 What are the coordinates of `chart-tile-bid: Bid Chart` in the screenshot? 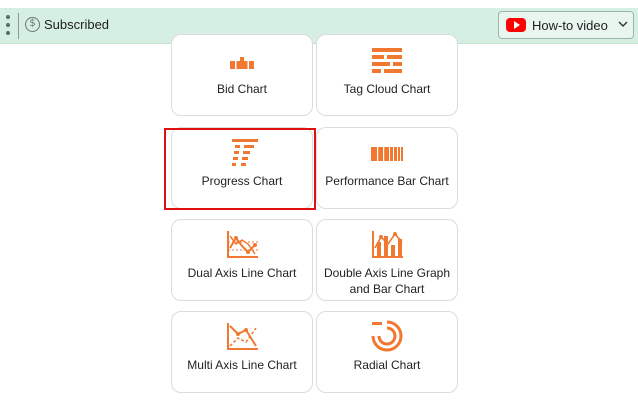 It's located at (242, 75).